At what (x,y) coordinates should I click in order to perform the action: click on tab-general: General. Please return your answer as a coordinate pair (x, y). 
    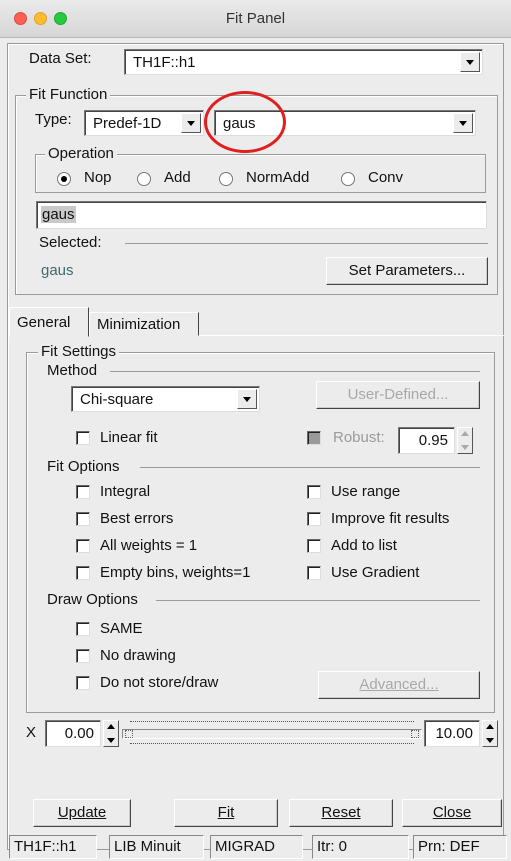
    Looking at the image, I should click on (49, 322).